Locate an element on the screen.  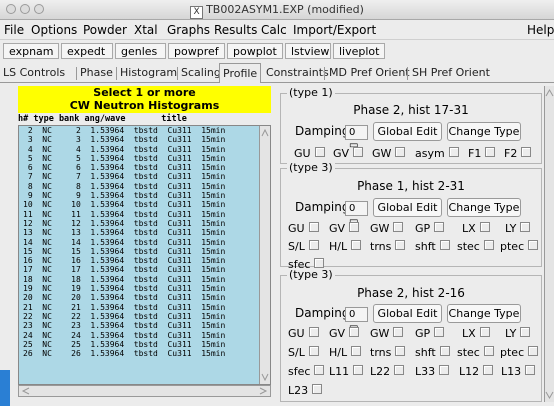
tab-histogram: Histogram is located at coordinates (148, 73).